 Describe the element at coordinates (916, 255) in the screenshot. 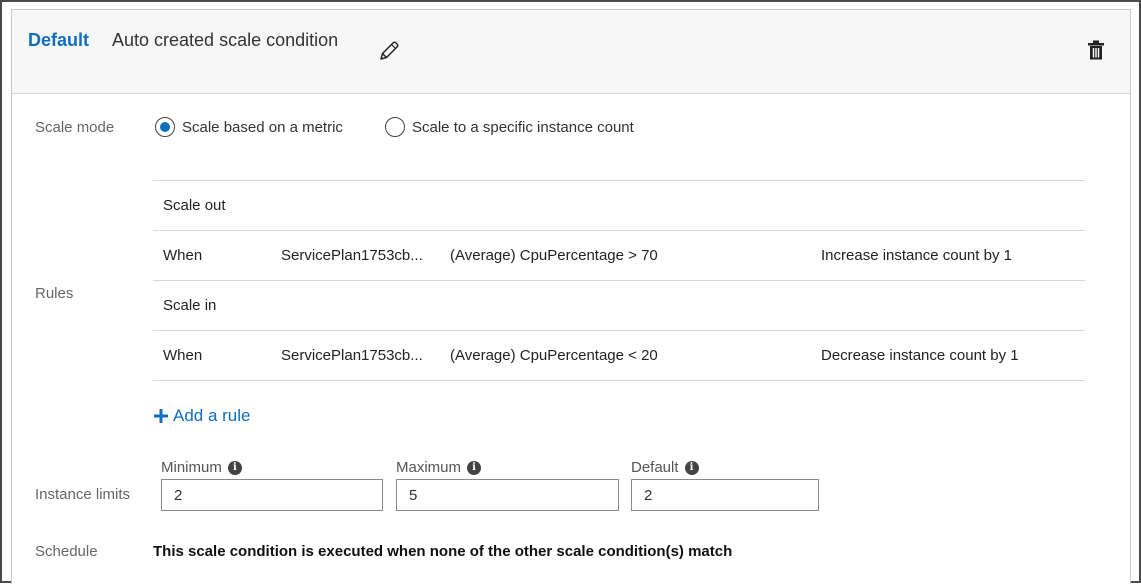

I see `rule-action: Increase instance count by 1` at that location.